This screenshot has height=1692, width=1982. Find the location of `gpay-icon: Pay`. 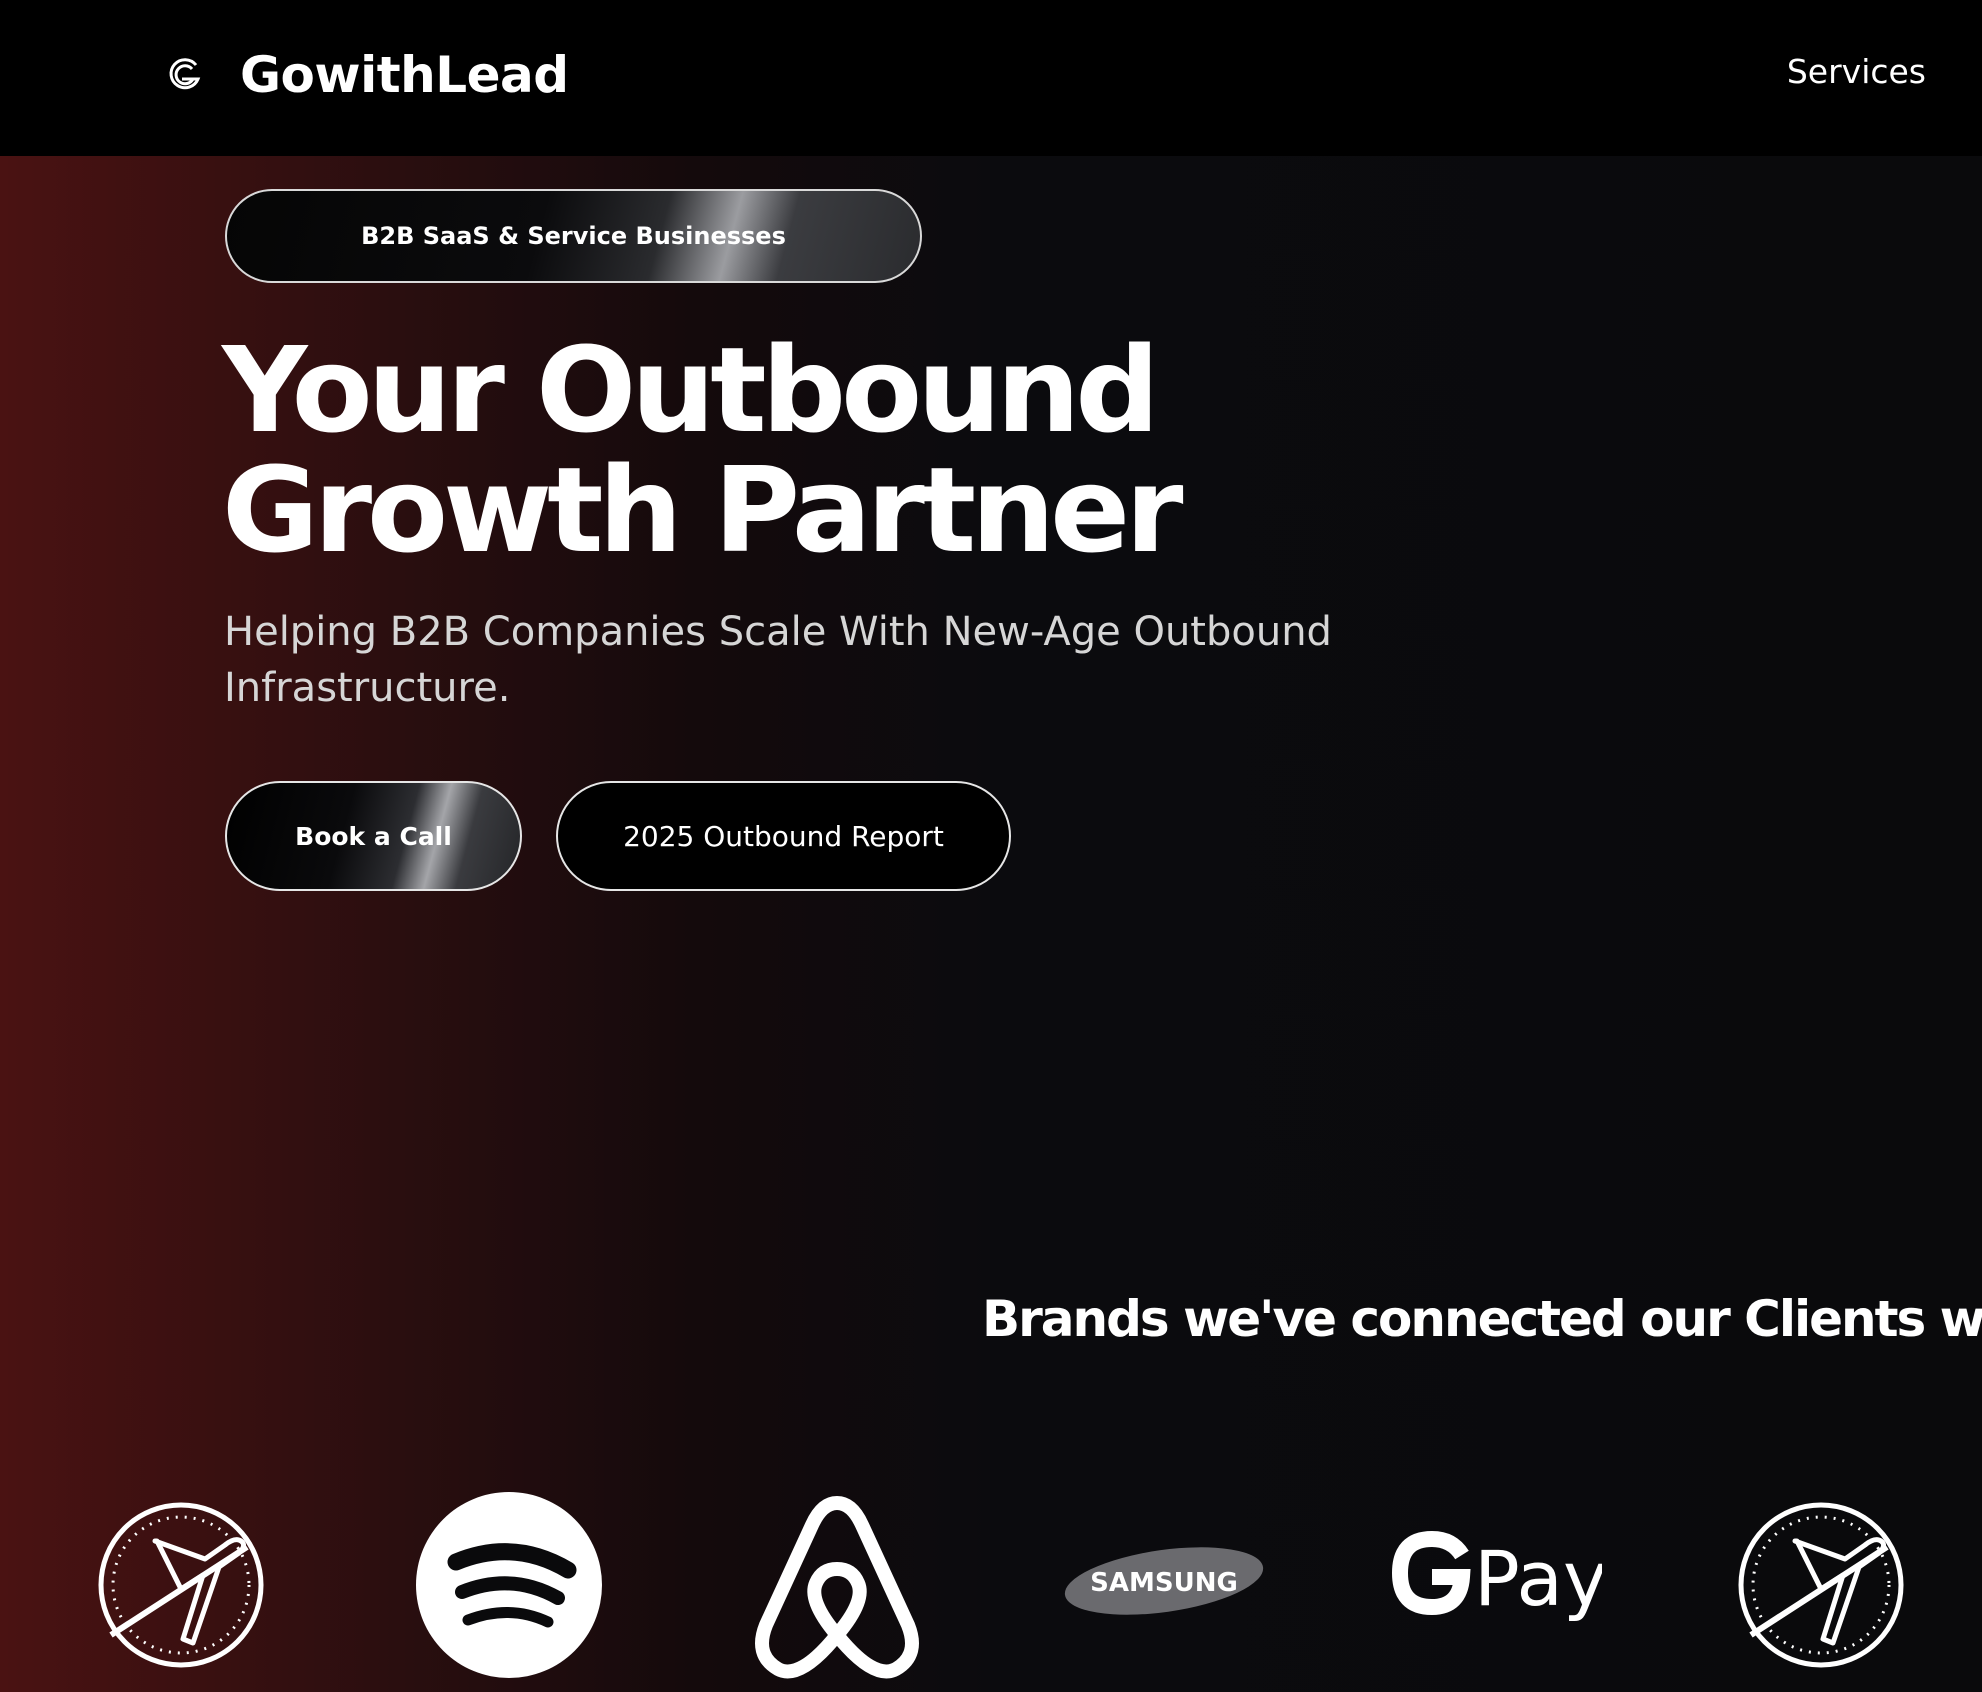

gpay-icon: Pay is located at coordinates (1496, 1576).